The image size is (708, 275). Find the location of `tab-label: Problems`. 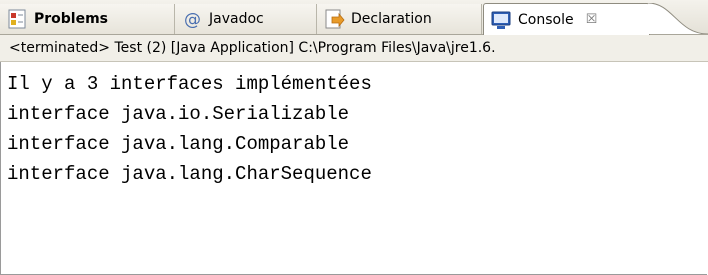

tab-label: Problems is located at coordinates (71, 19).